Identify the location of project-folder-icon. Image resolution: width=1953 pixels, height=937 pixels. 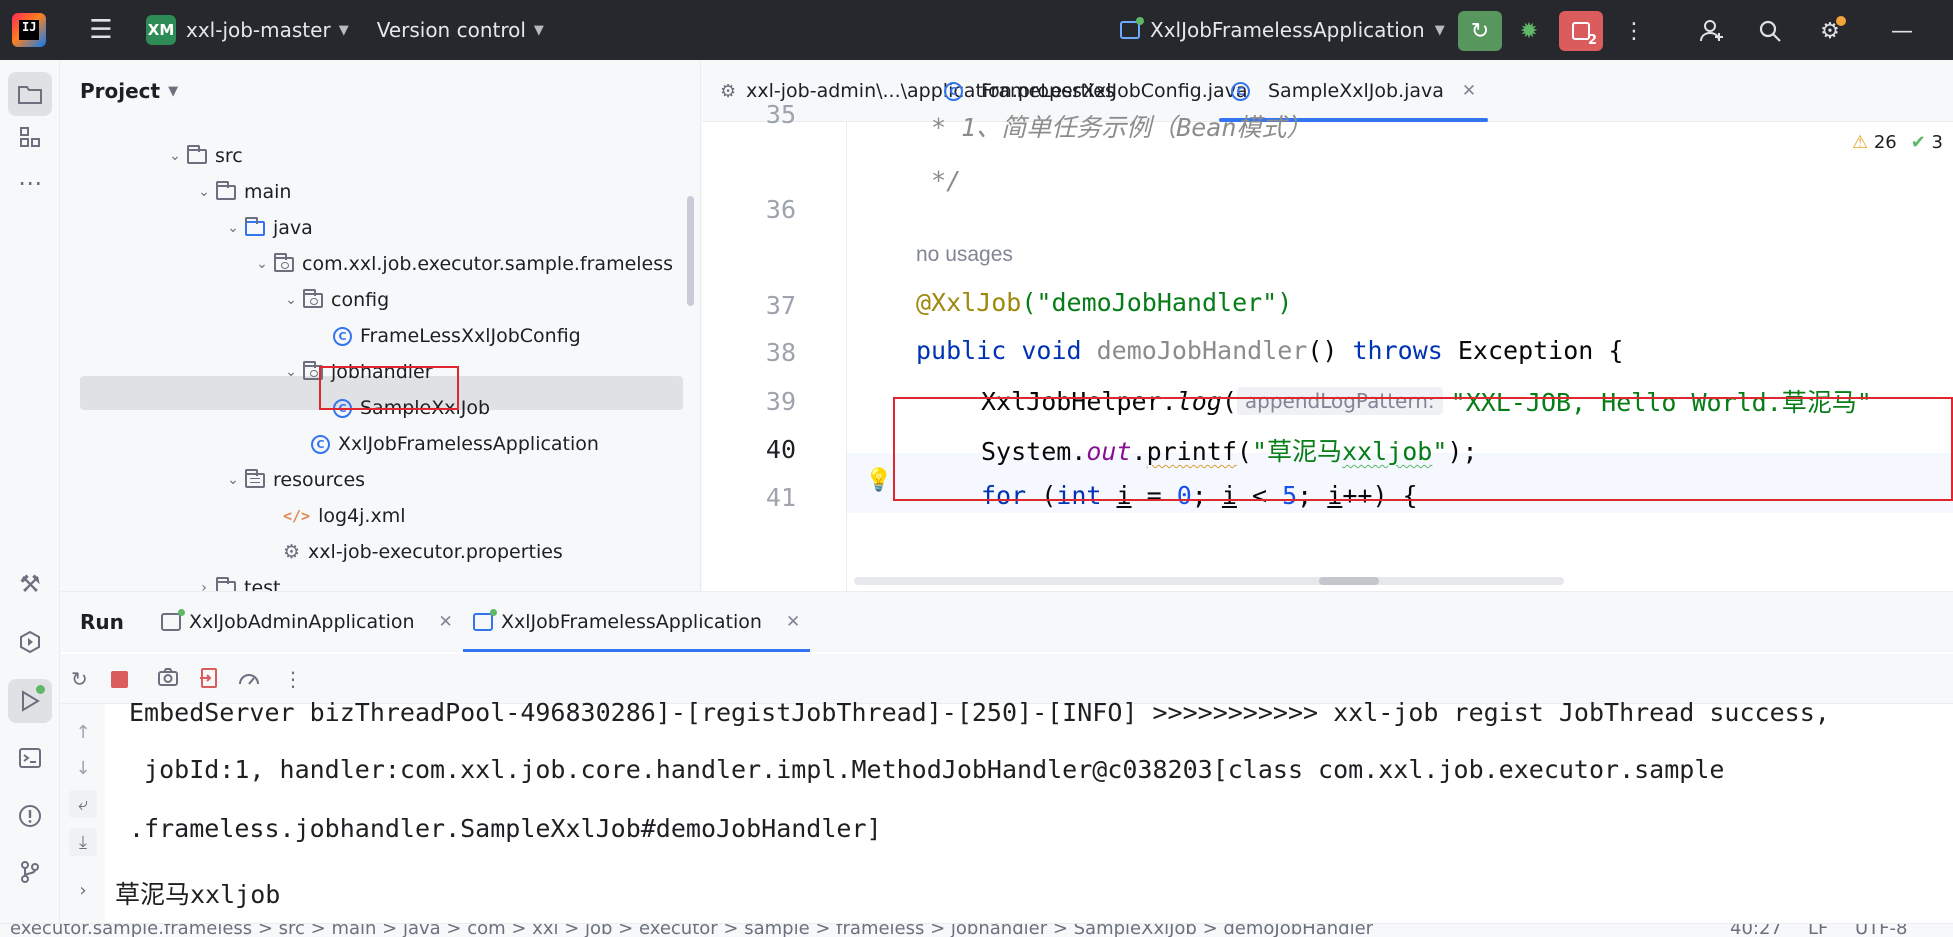
(30, 94).